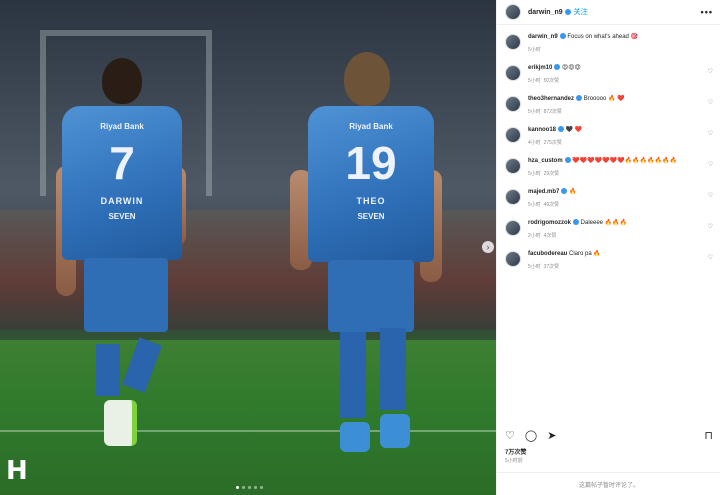 The height and width of the screenshot is (495, 720). Describe the element at coordinates (547, 254) in the screenshot. I see `comment-username: facubodereau` at that location.